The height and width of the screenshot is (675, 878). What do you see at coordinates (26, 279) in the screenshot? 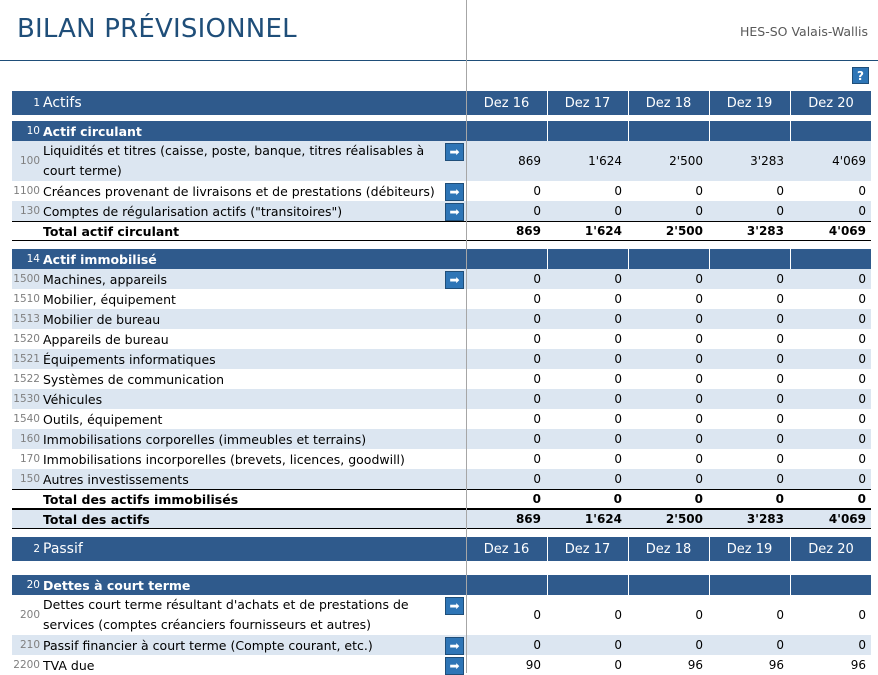
I see `account-code: 1500` at bounding box center [26, 279].